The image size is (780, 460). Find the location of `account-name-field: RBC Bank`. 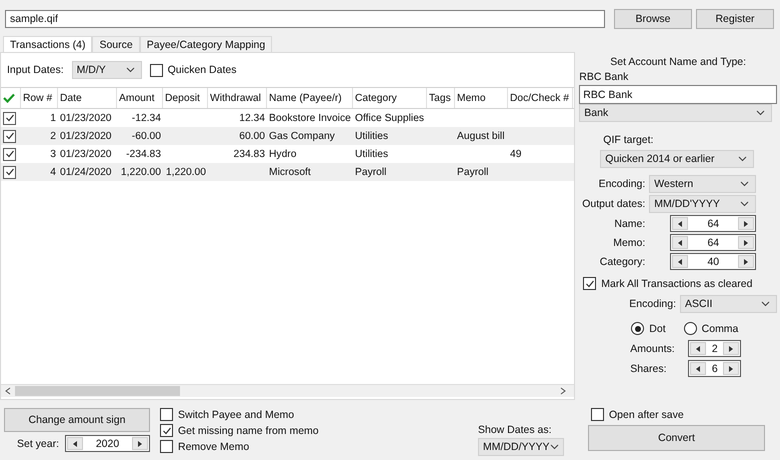

account-name-field: RBC Bank is located at coordinates (678, 94).